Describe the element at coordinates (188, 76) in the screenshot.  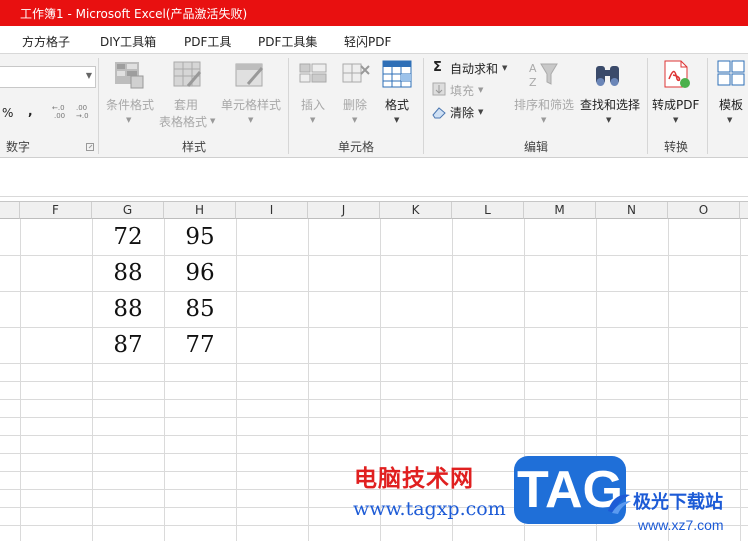
I see `table-format-icon` at that location.